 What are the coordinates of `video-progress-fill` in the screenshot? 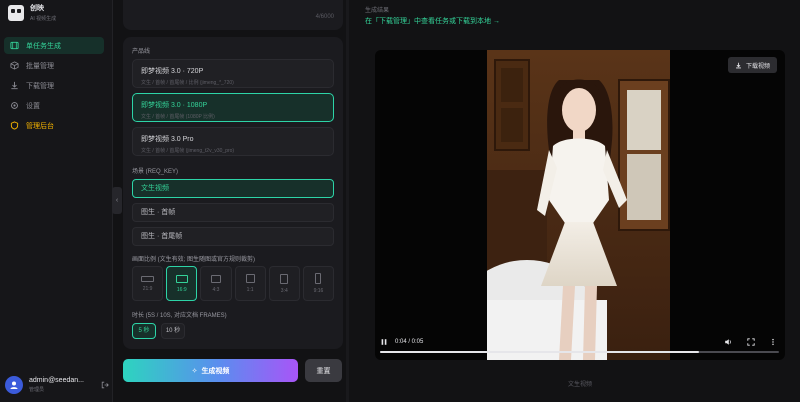 It's located at (540, 352).